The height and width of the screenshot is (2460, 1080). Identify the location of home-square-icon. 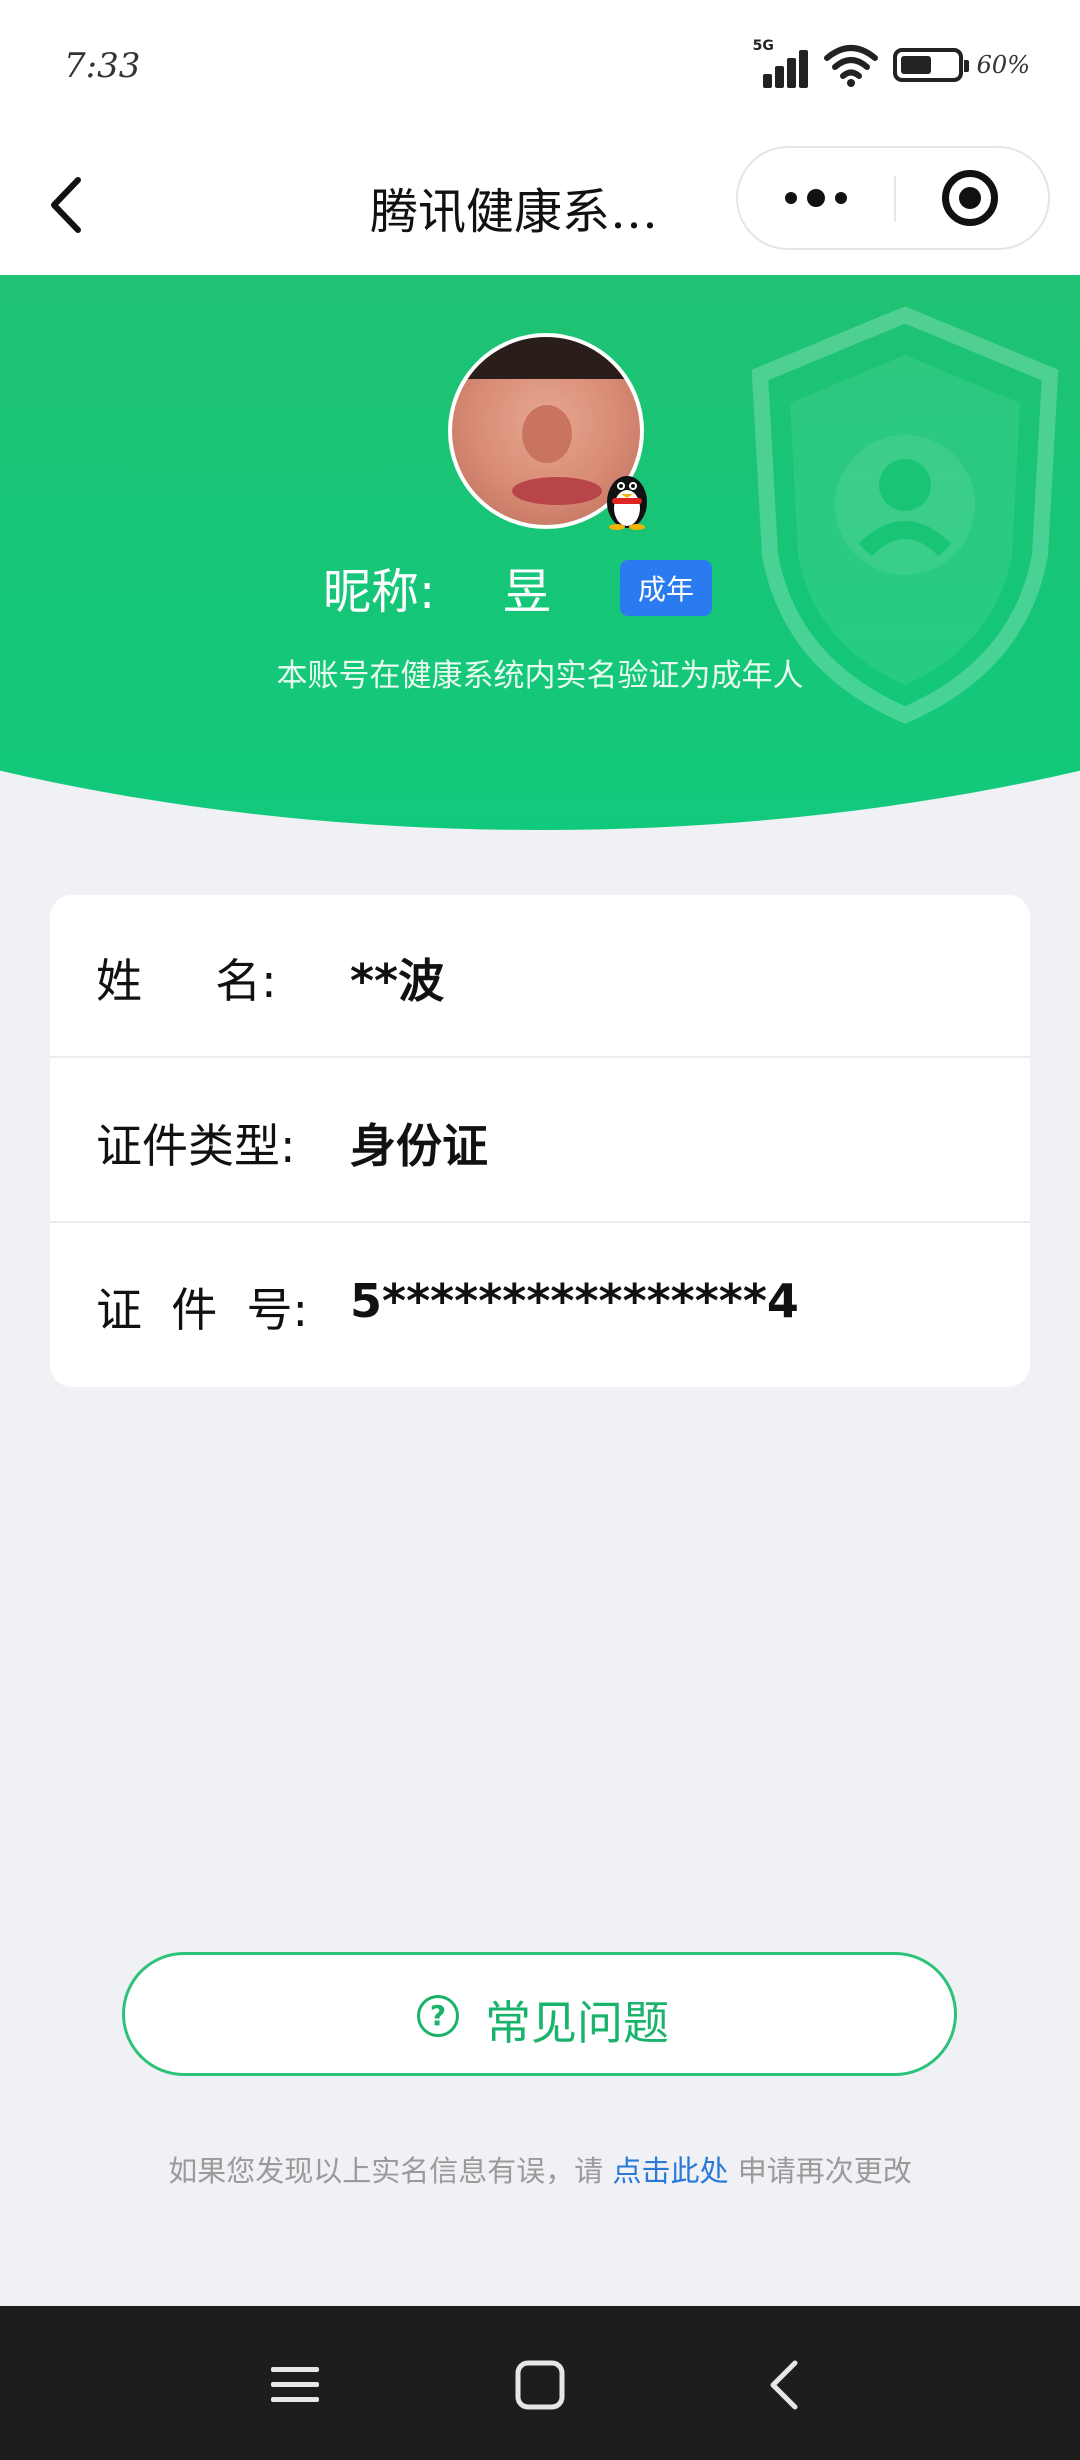
(540, 2385).